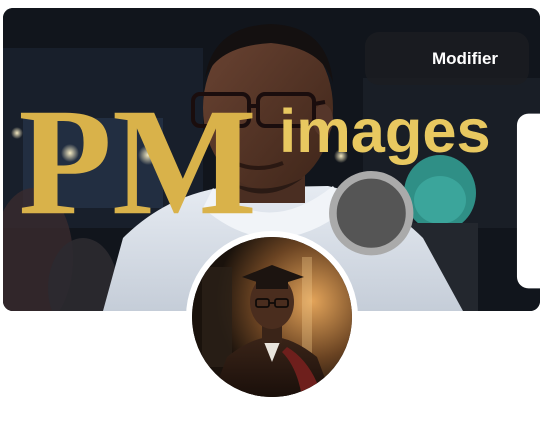 This screenshot has height=422, width=543. I want to click on avatar, so click(272, 317).